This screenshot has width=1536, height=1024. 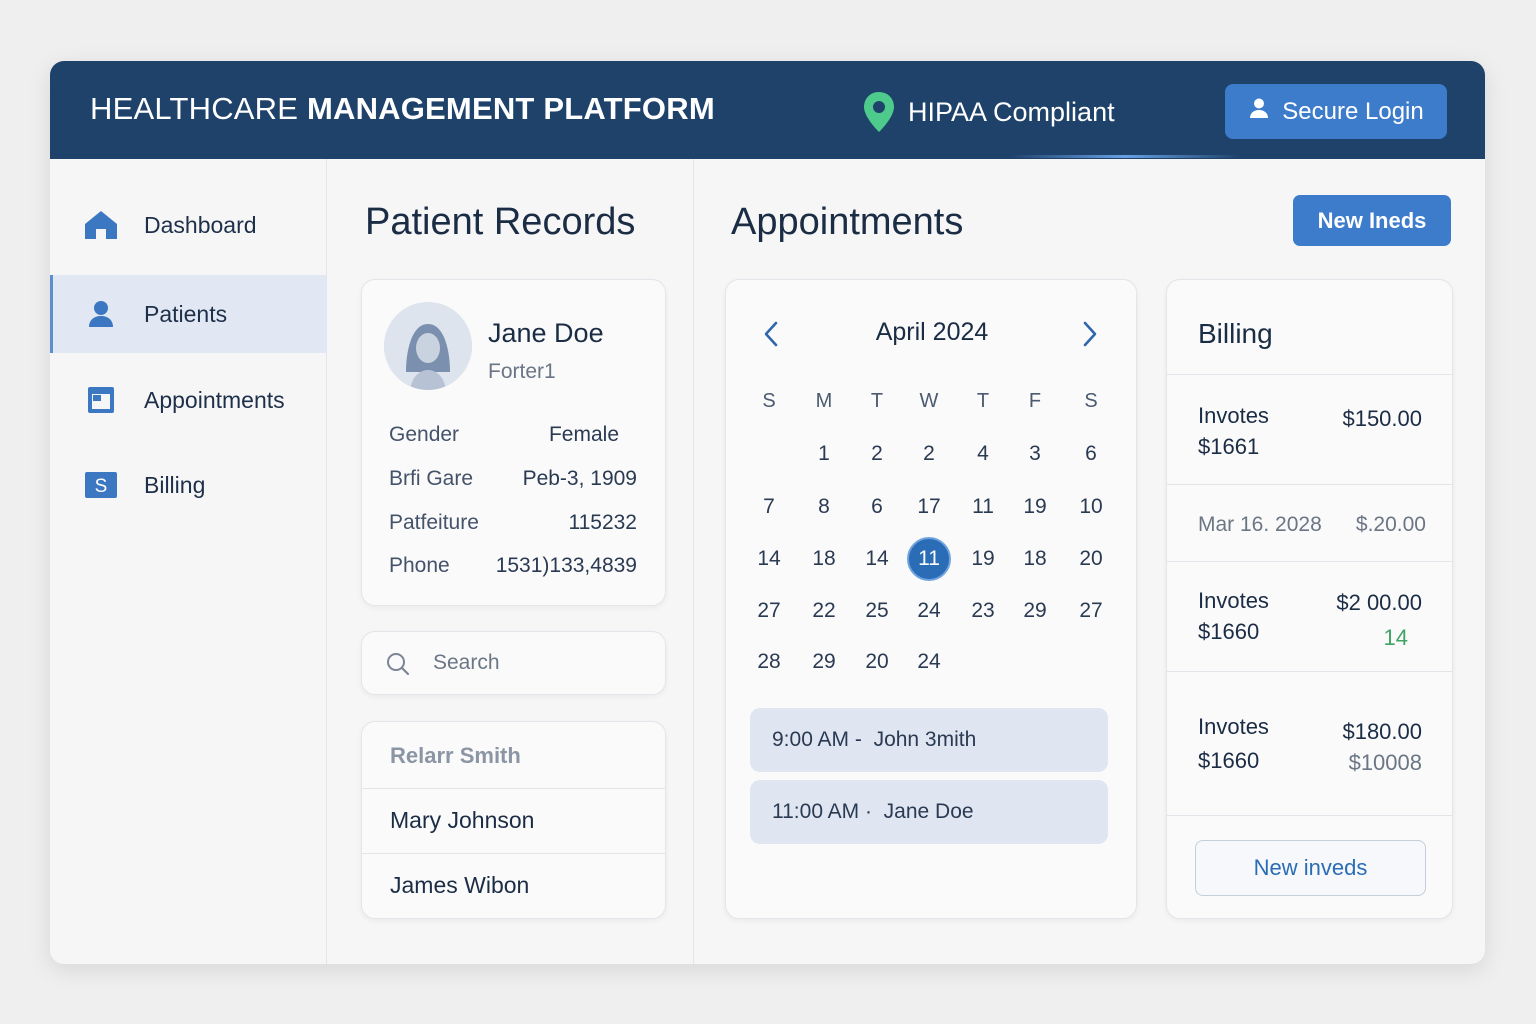 I want to click on calendar-day: 11, so click(x=983, y=507).